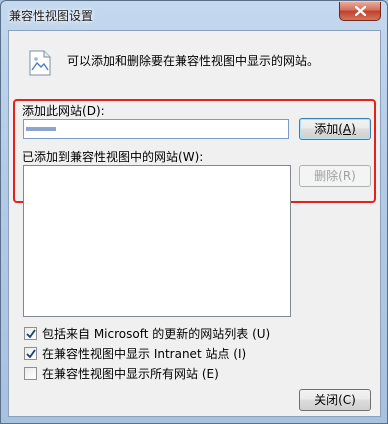  I want to click on option-ms-list: 包括来自 Microsoft 的更新的网站列表 (U), so click(147, 333).